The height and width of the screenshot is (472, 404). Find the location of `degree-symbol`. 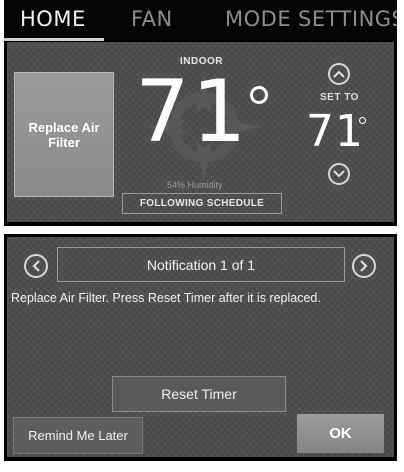

degree-symbol is located at coordinates (259, 95).